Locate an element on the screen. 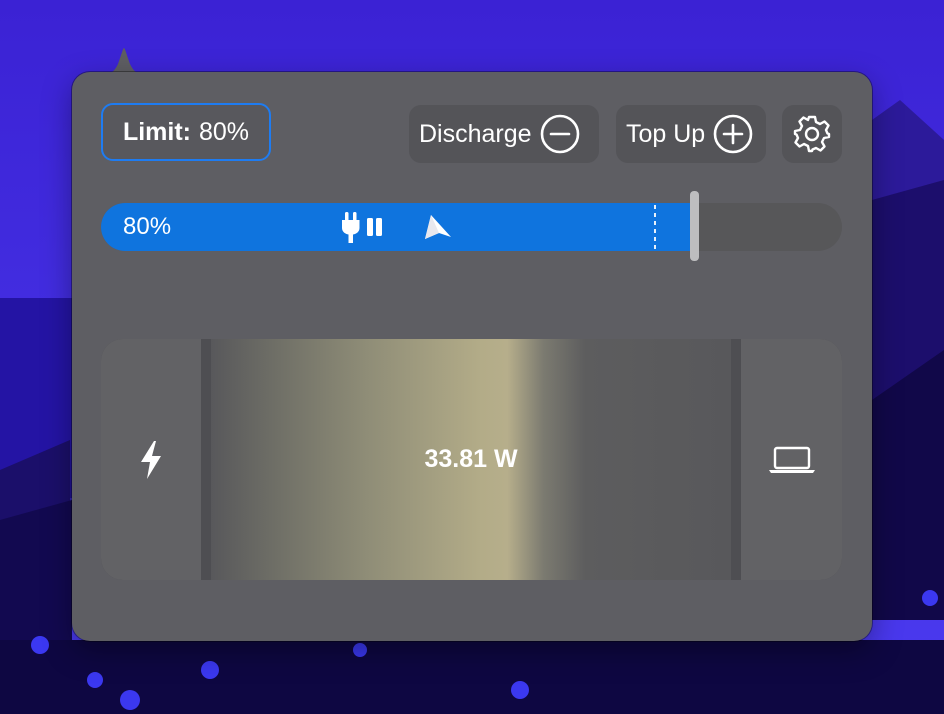  limit-marker is located at coordinates (655, 227).